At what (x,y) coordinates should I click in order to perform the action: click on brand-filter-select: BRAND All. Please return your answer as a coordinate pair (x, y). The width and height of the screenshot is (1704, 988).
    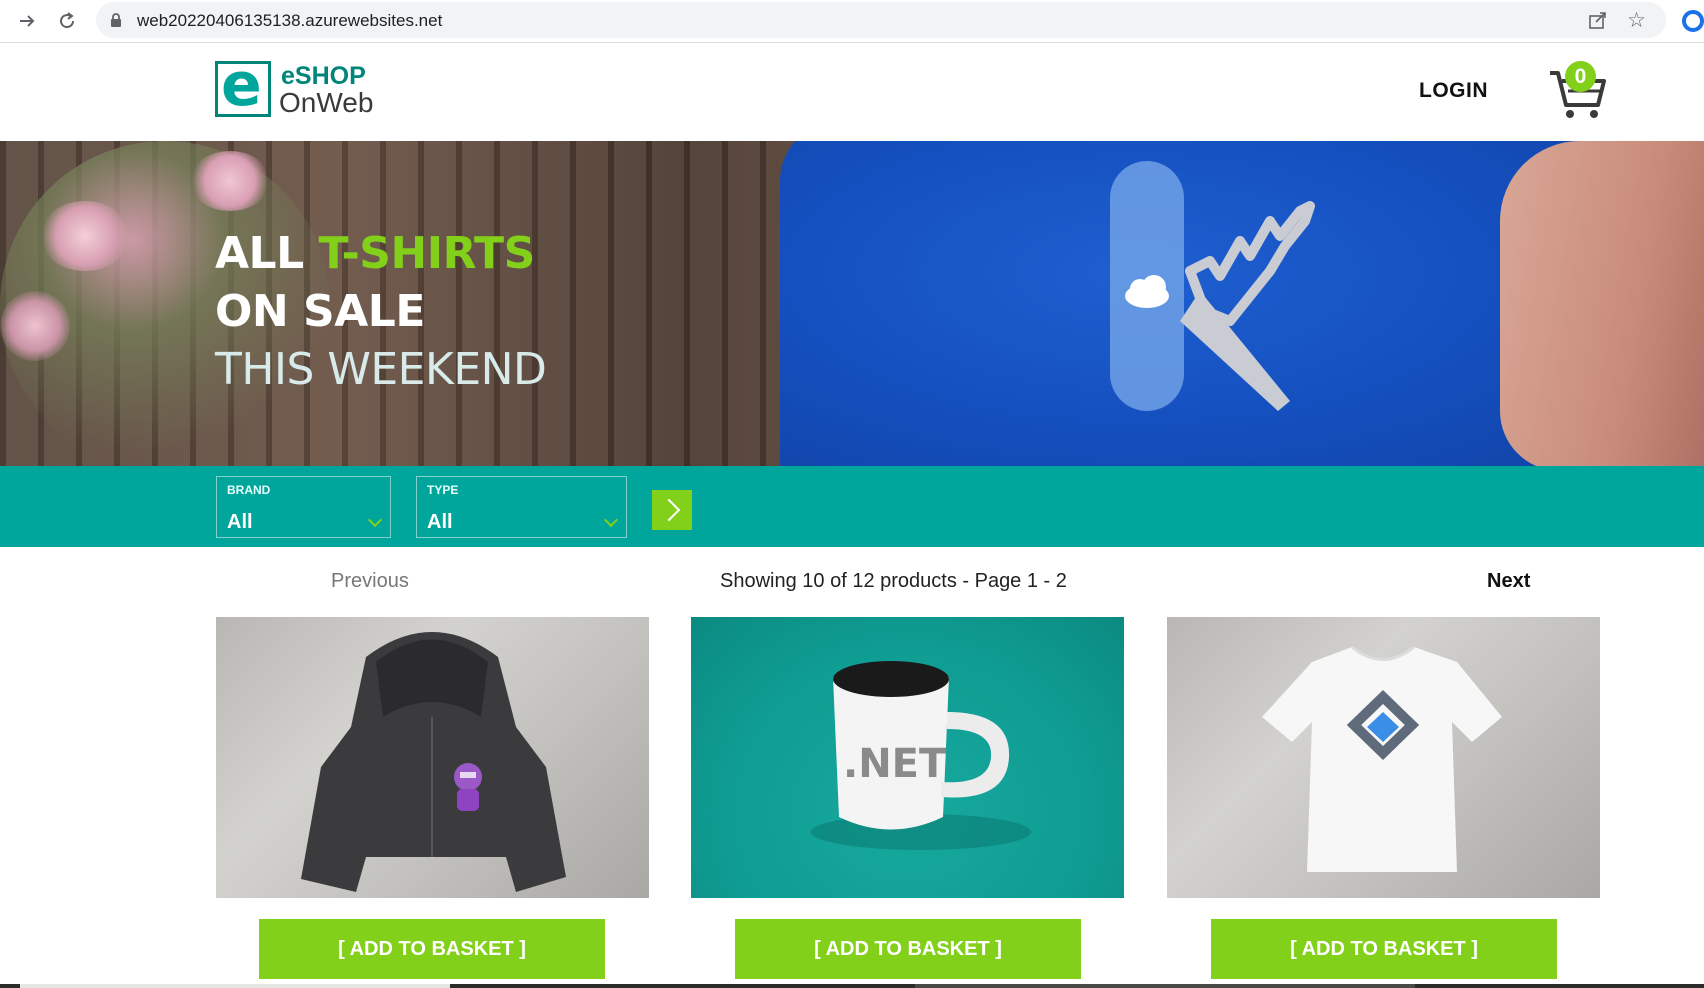
    Looking at the image, I should click on (303, 507).